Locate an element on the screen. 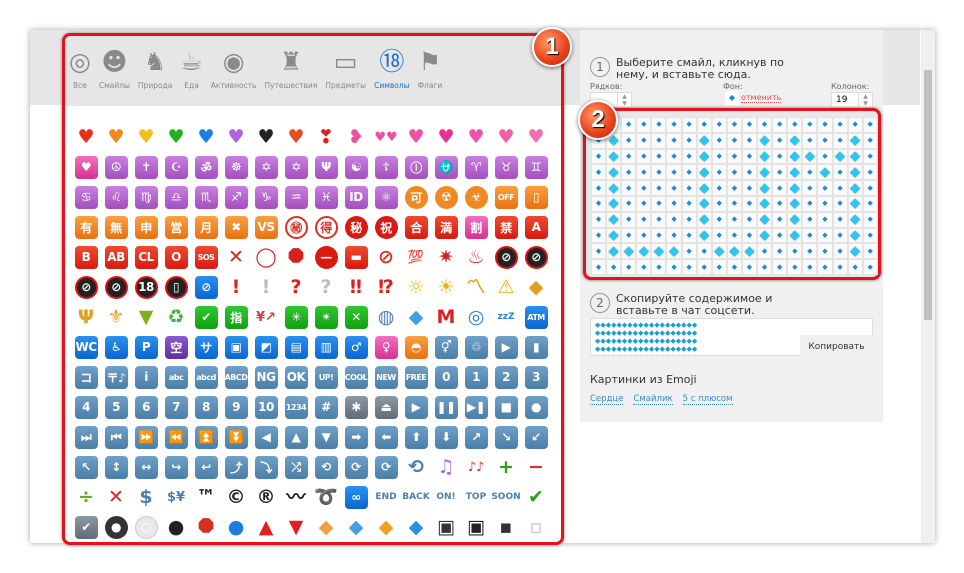 The height and width of the screenshot is (573, 964). emoji-item: ㊙ is located at coordinates (296, 227).